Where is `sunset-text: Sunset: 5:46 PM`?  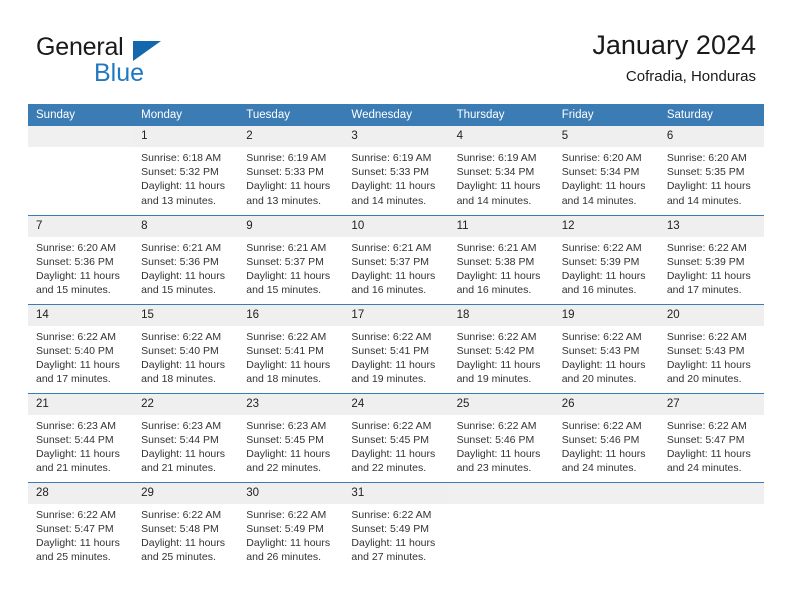
sunset-text: Sunset: 5:46 PM is located at coordinates (495, 439).